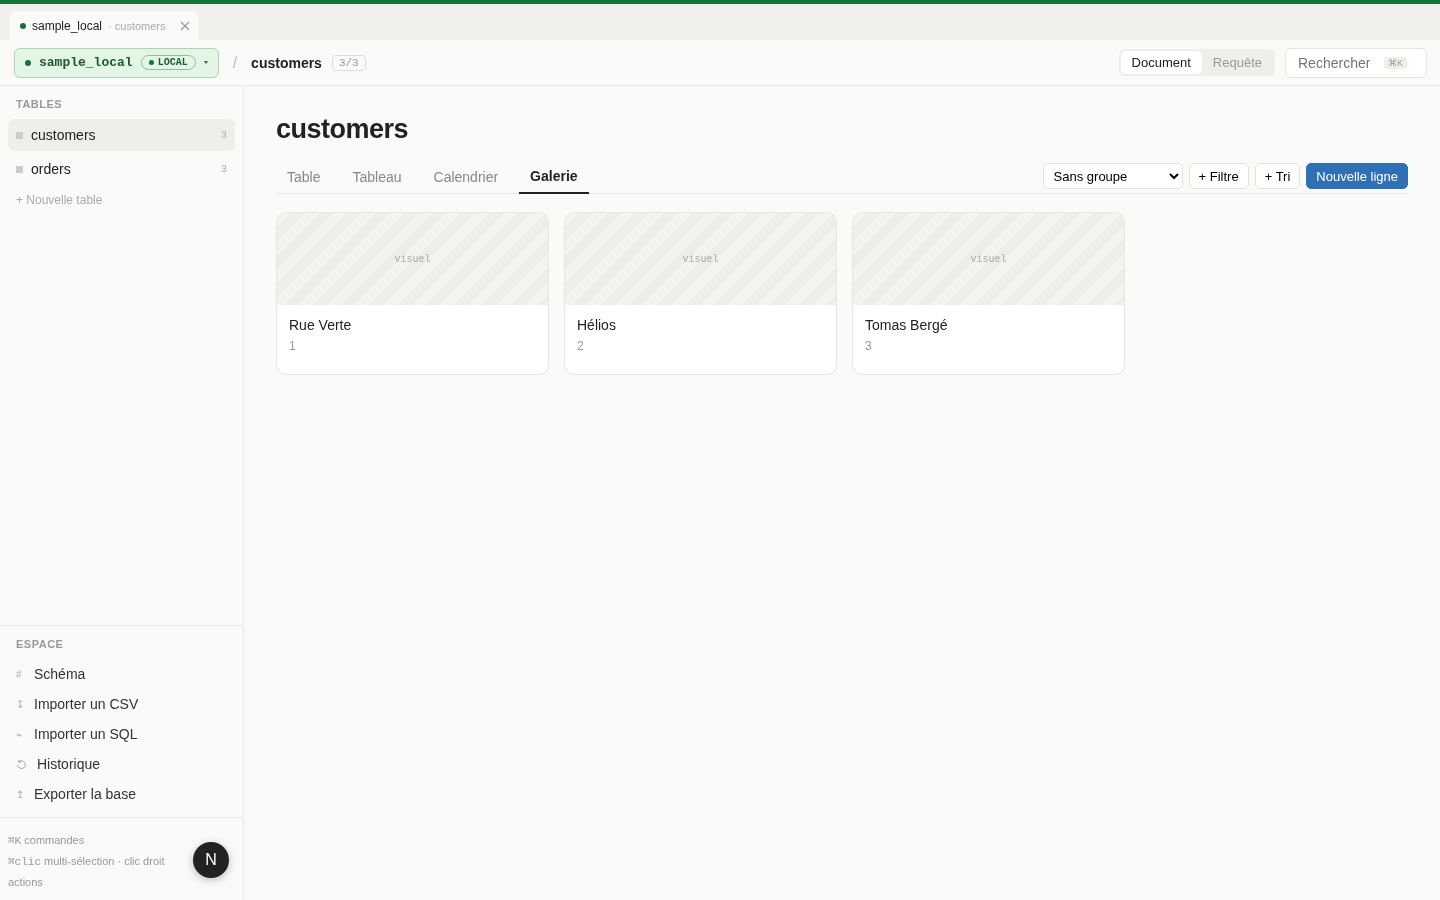 The height and width of the screenshot is (900, 1440). I want to click on sidebar-item: # Schéma, so click(121, 674).